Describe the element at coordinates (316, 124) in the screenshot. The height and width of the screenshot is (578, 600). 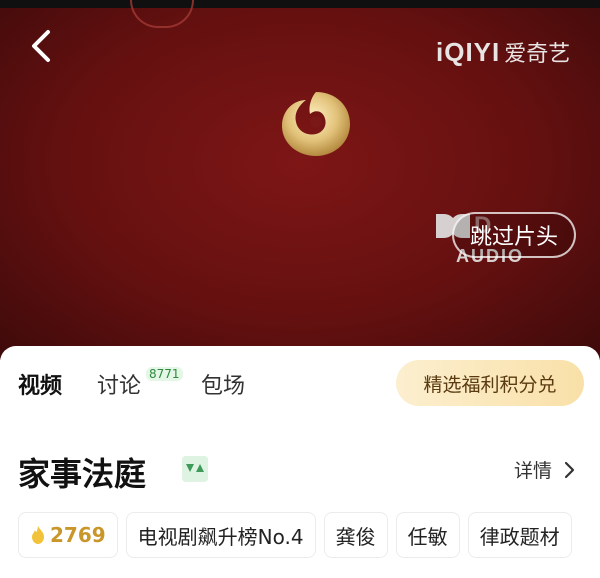
I see `studio-swirl-logo` at that location.